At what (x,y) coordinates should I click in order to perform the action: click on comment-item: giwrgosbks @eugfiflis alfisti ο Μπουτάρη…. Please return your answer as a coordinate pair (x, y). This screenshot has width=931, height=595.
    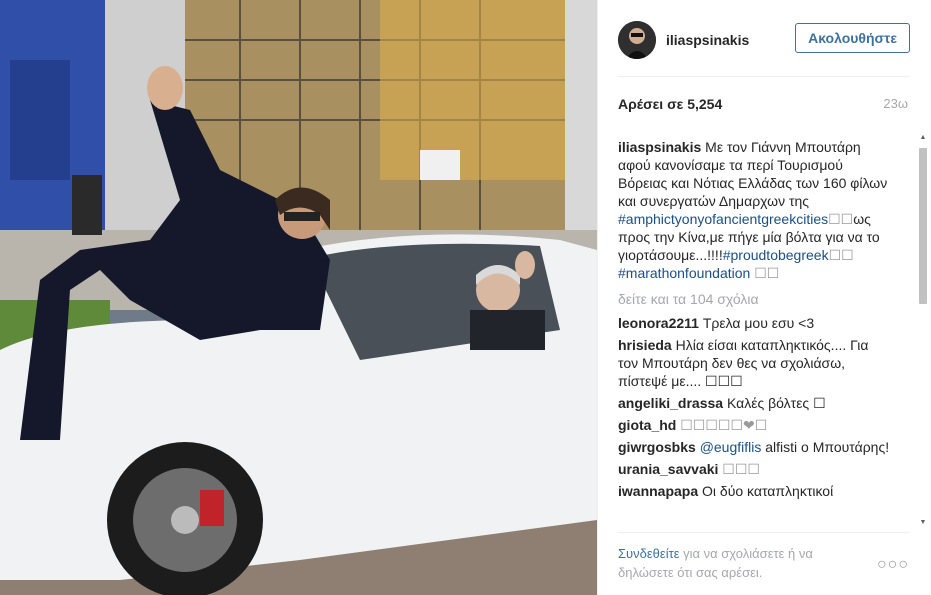
    Looking at the image, I should click on (755, 447).